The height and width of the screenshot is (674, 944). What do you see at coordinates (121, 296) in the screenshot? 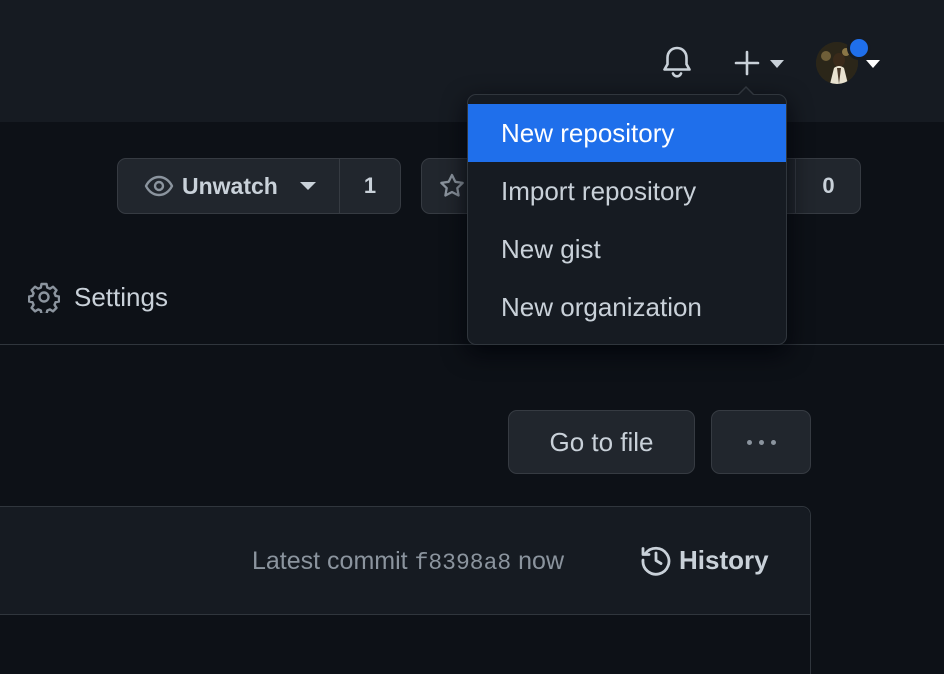
I see `settings-label: Settings` at bounding box center [121, 296].